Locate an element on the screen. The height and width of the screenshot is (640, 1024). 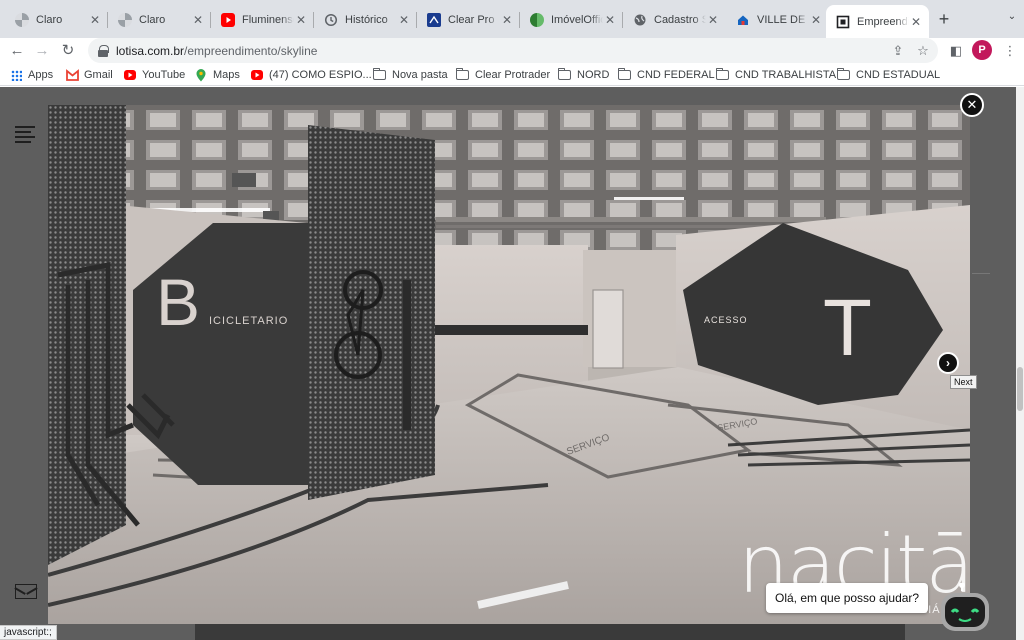
tab-cadastro: Cadastro S ✕ is located at coordinates (674, 19).